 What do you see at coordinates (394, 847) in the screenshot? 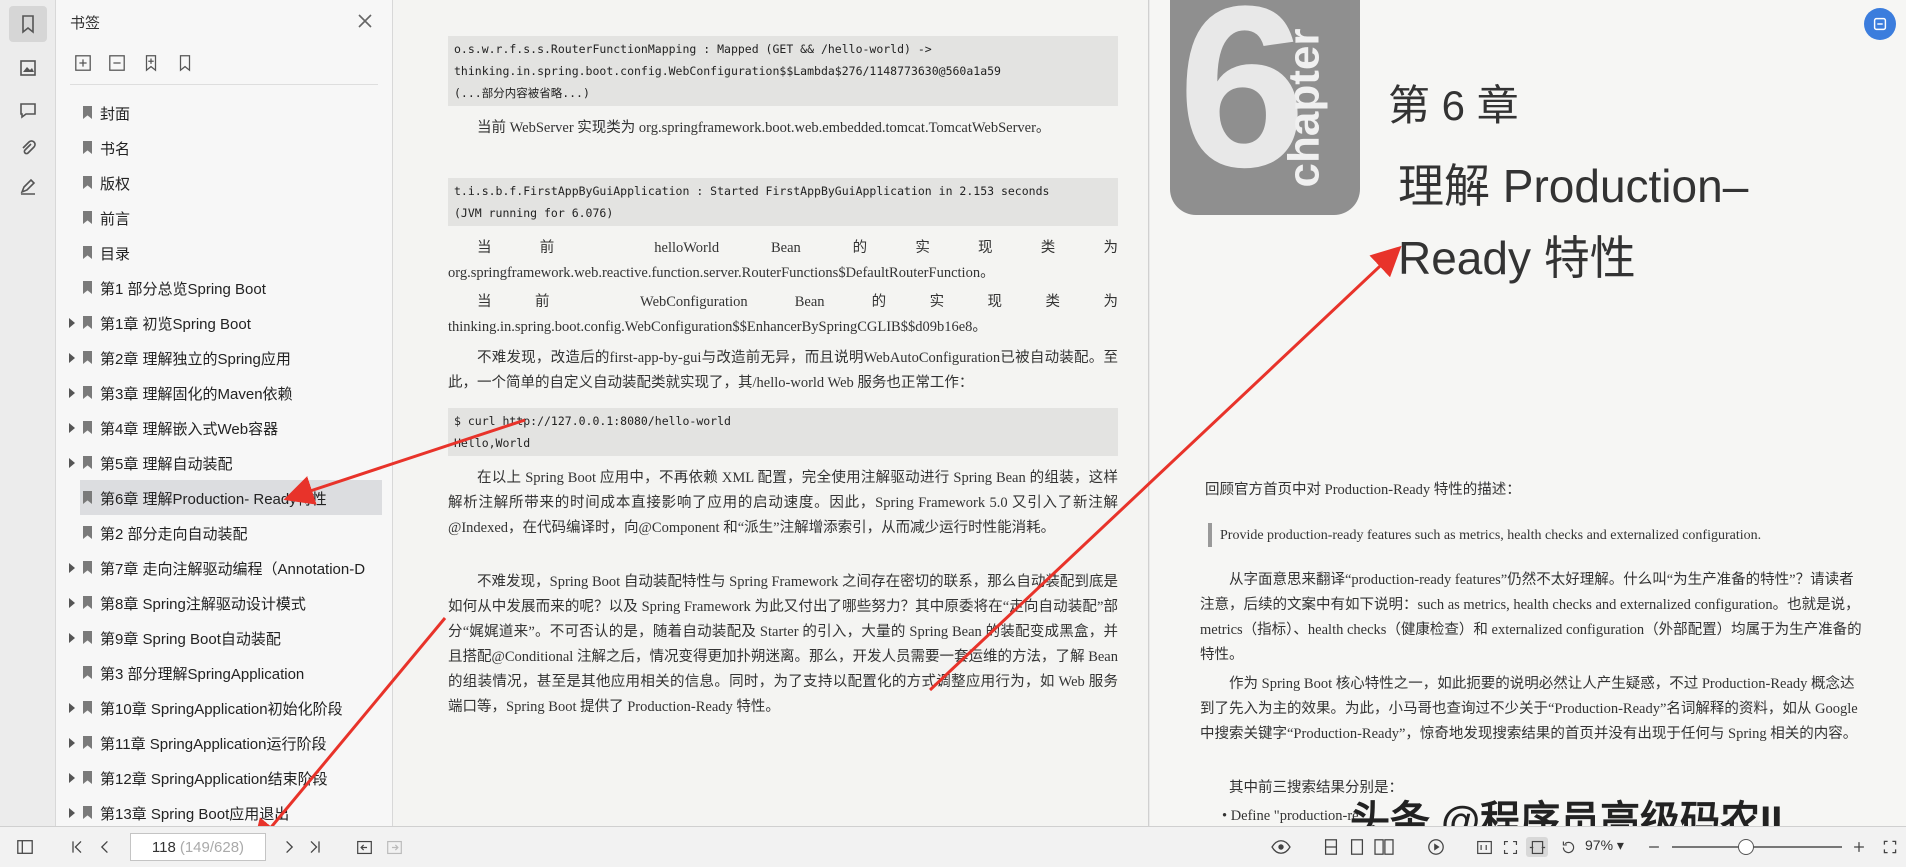
I see `forward-icon` at bounding box center [394, 847].